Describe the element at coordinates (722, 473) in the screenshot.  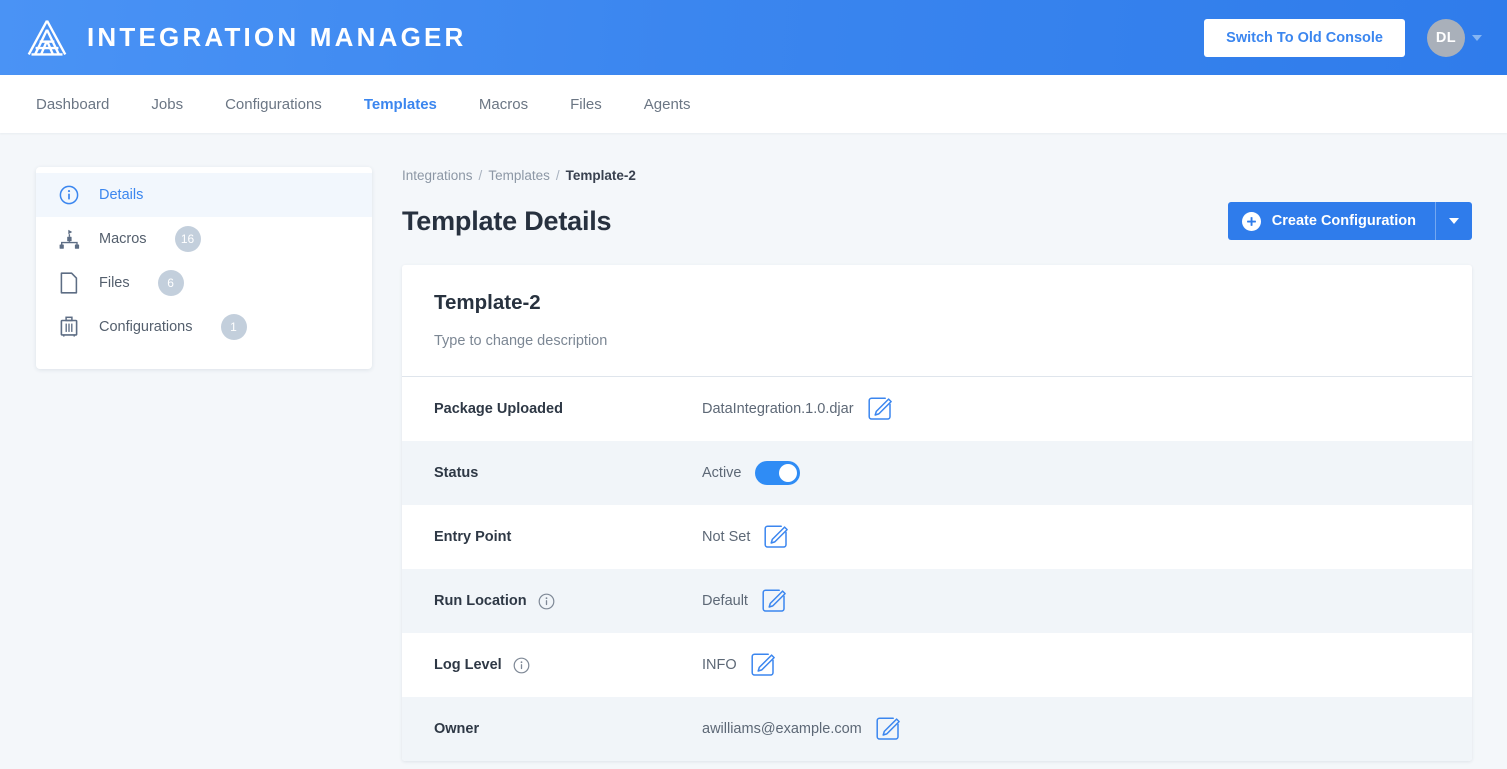
I see `row-value-text: Active` at that location.